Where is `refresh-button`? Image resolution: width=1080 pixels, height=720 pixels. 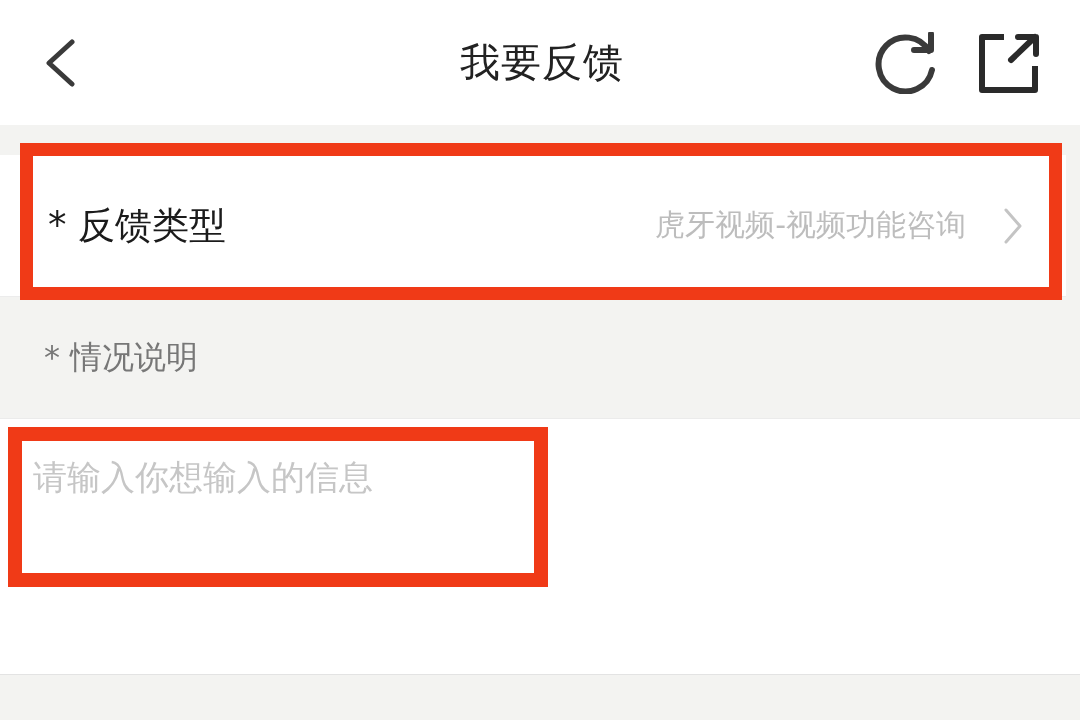 refresh-button is located at coordinates (906, 62).